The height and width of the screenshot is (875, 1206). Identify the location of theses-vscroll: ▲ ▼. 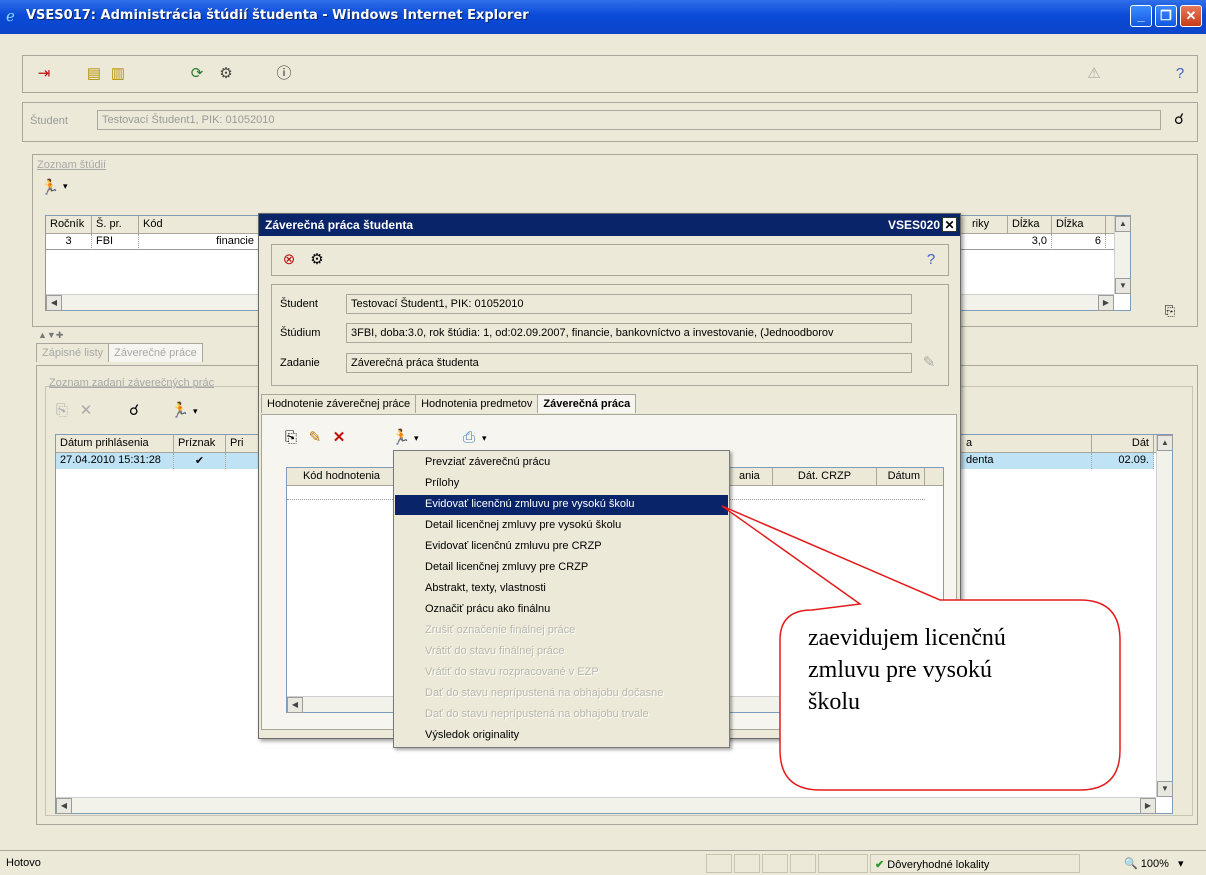
(1164, 616).